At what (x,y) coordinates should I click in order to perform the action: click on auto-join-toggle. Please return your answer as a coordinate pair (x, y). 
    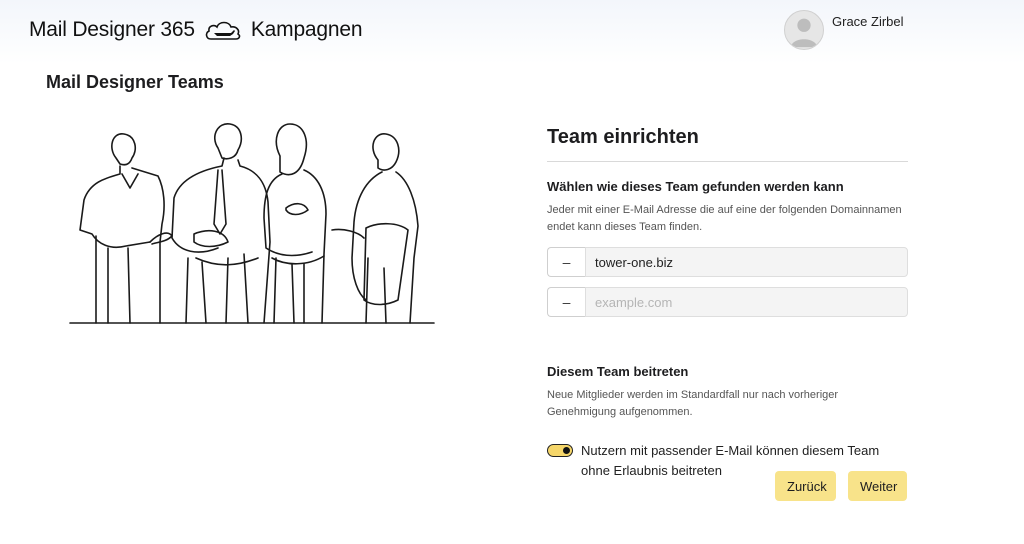
    Looking at the image, I should click on (560, 450).